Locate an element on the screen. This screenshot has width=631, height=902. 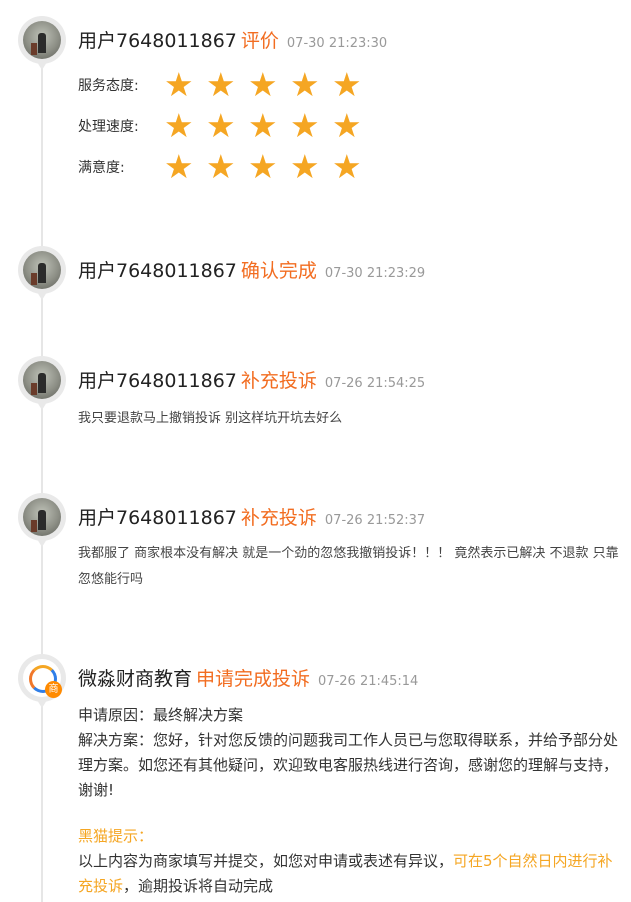
merchant-name: 微淼财商教育 is located at coordinates (135, 679).